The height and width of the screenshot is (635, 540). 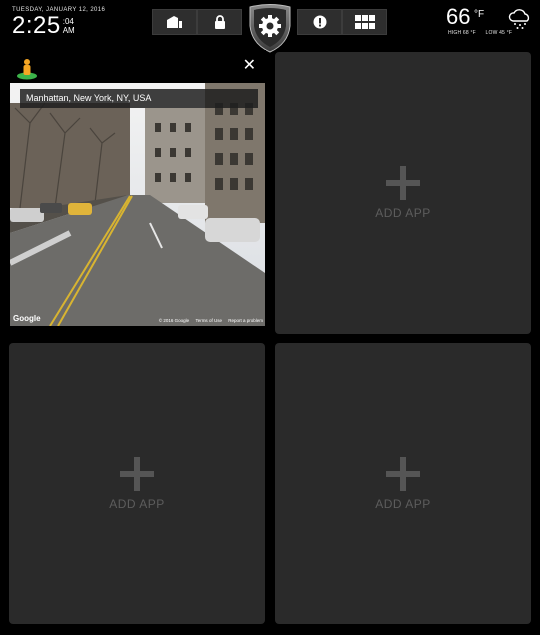 I want to click on time-ampm: AM, so click(x=68, y=30).